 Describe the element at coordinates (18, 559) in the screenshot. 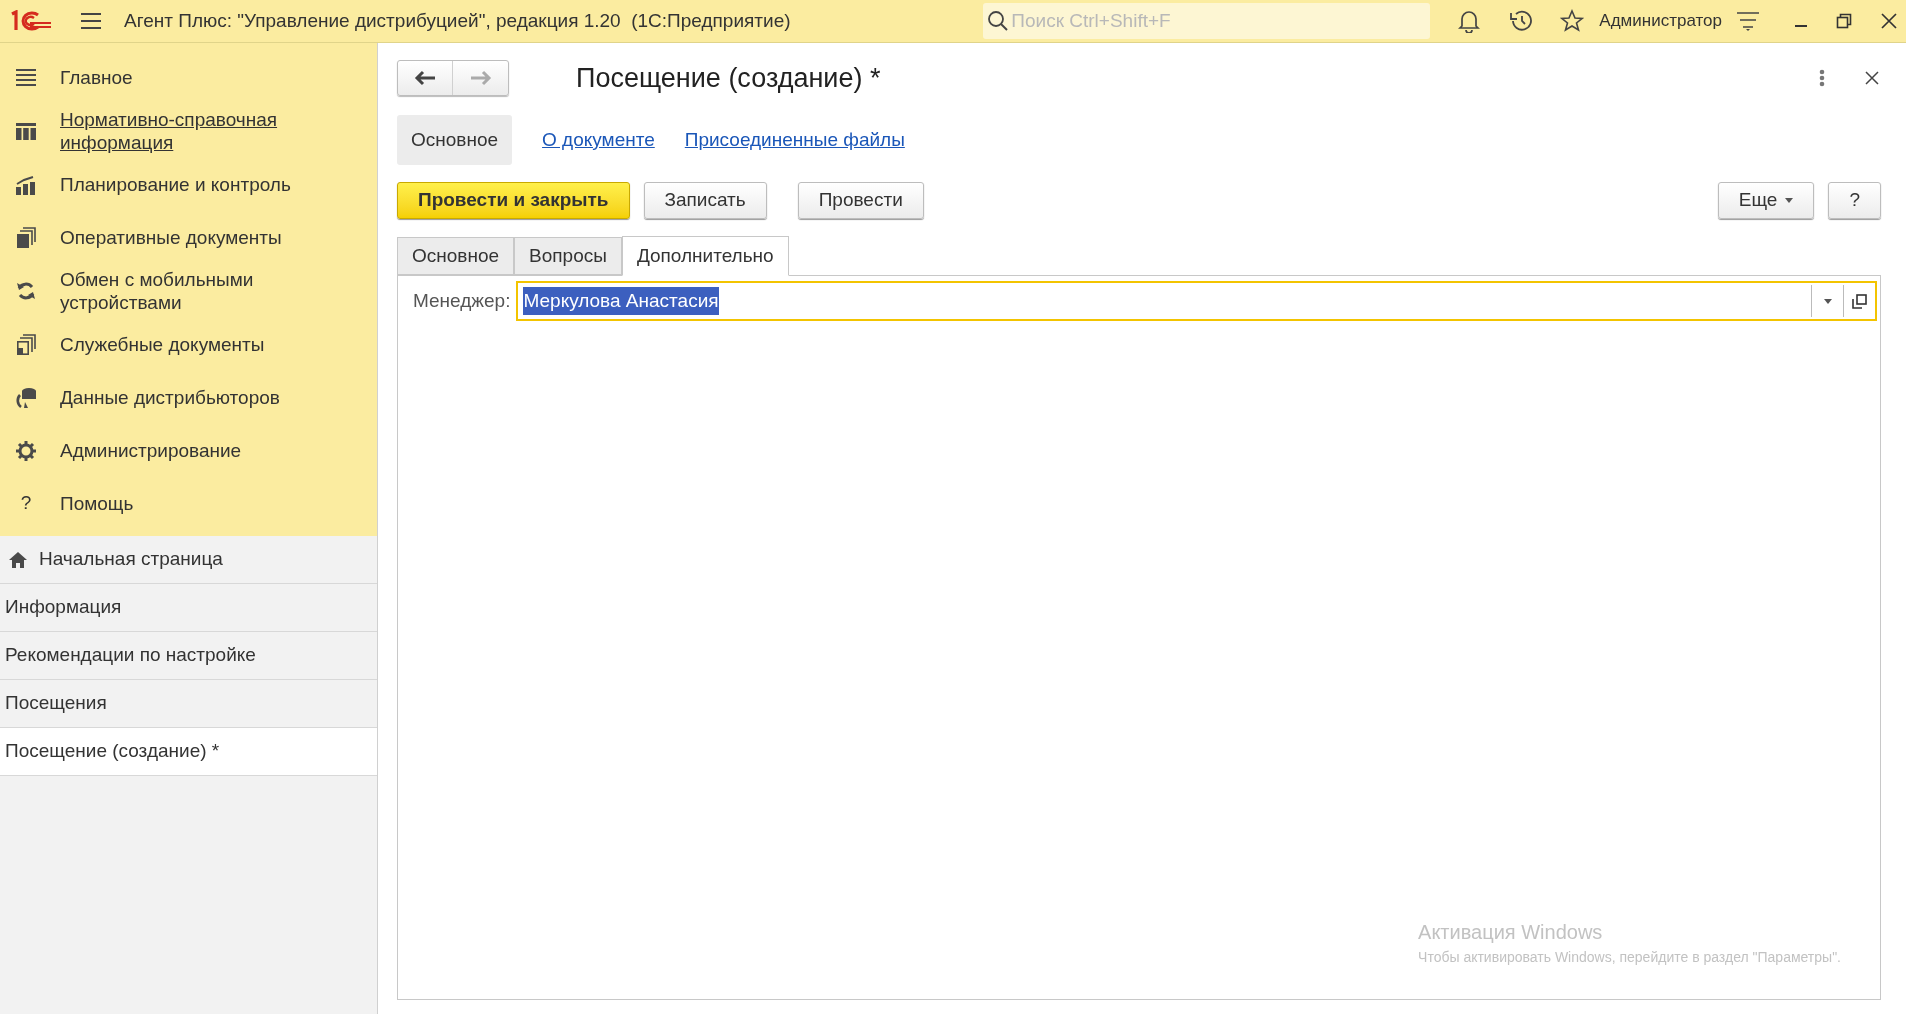

I see `home-icon` at that location.